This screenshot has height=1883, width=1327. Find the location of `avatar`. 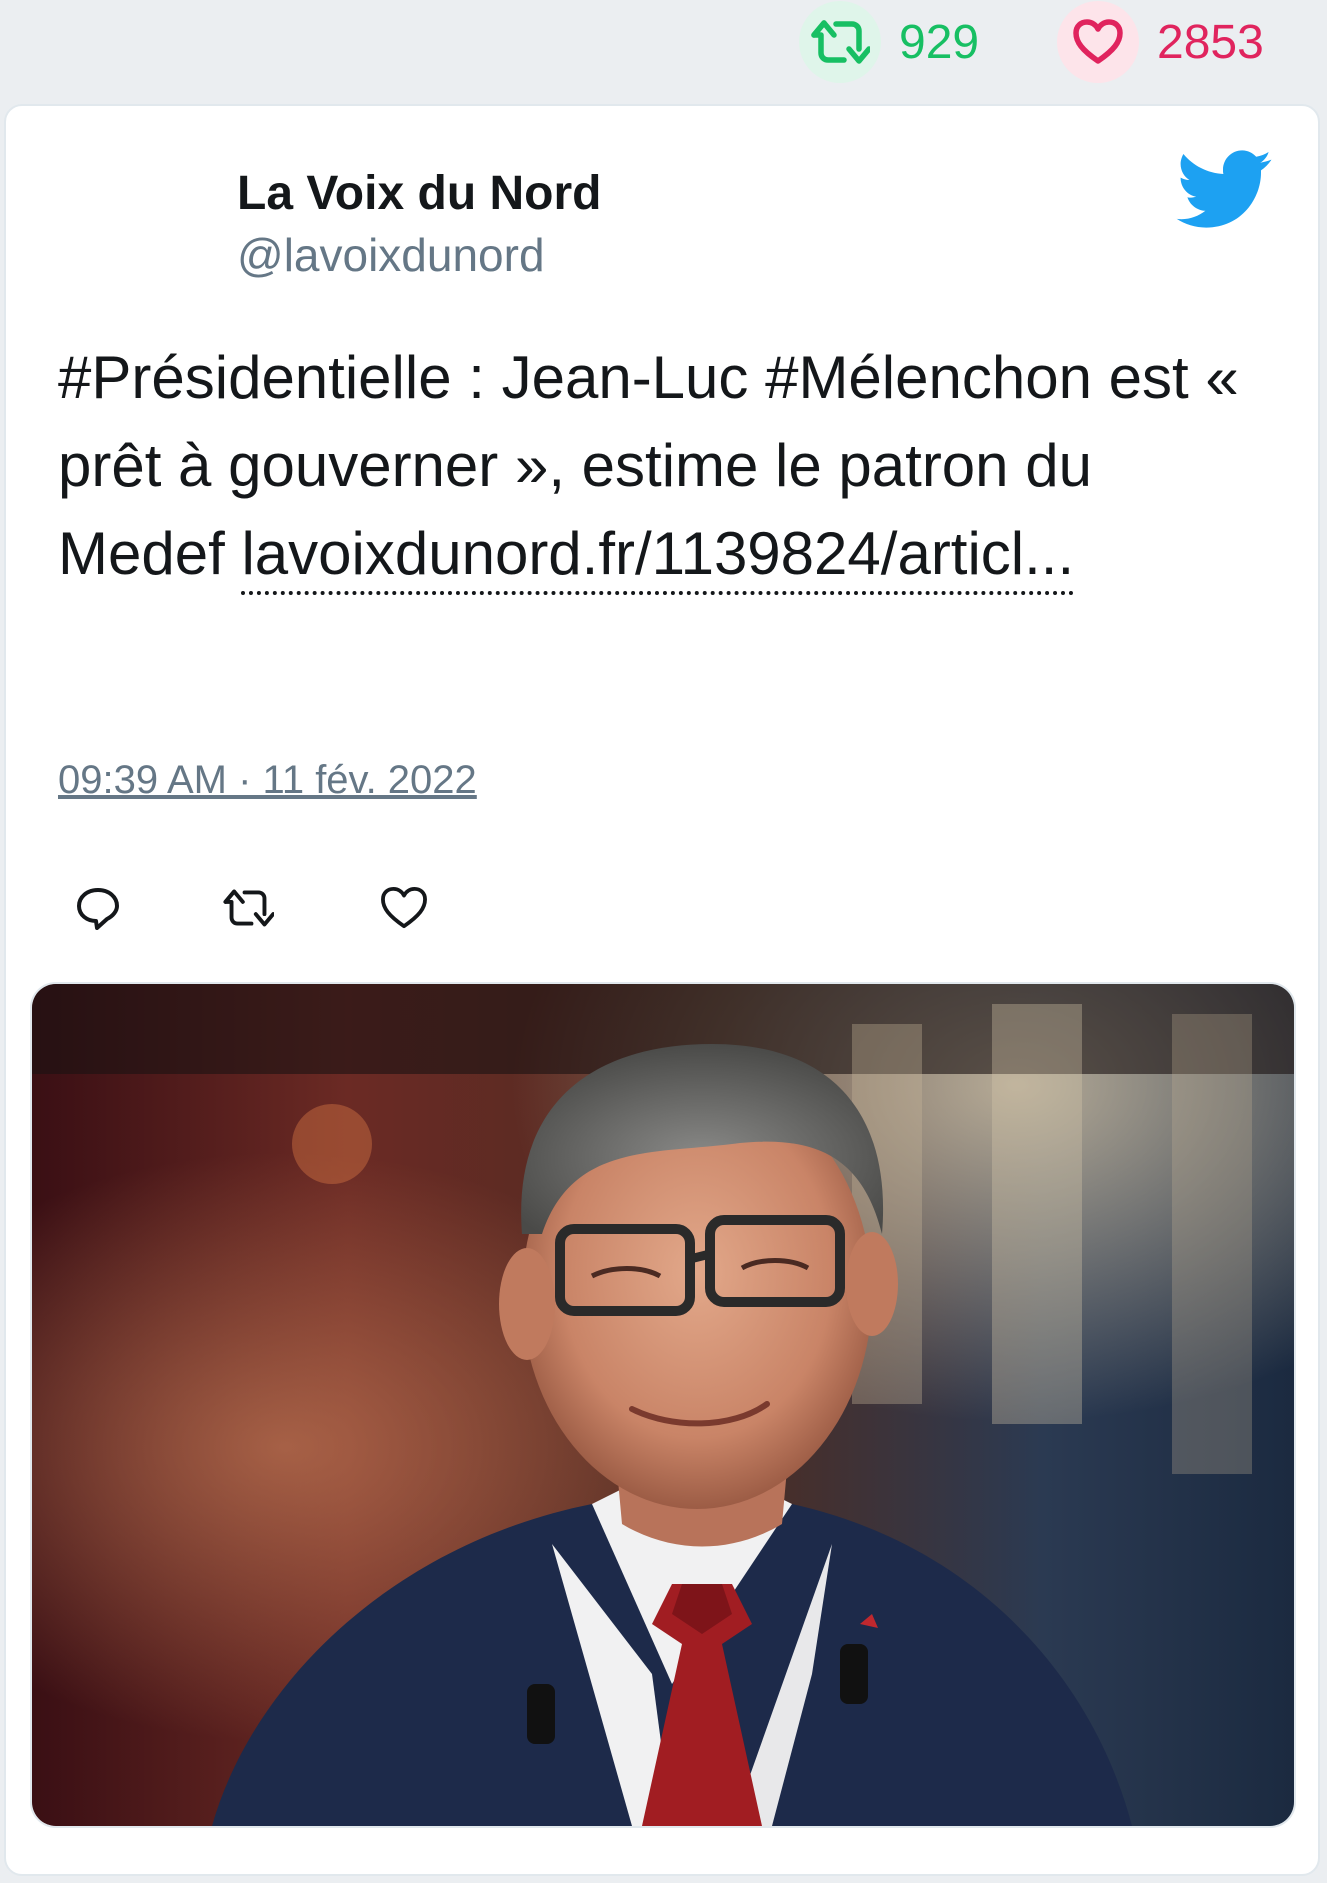

avatar is located at coordinates (122, 230).